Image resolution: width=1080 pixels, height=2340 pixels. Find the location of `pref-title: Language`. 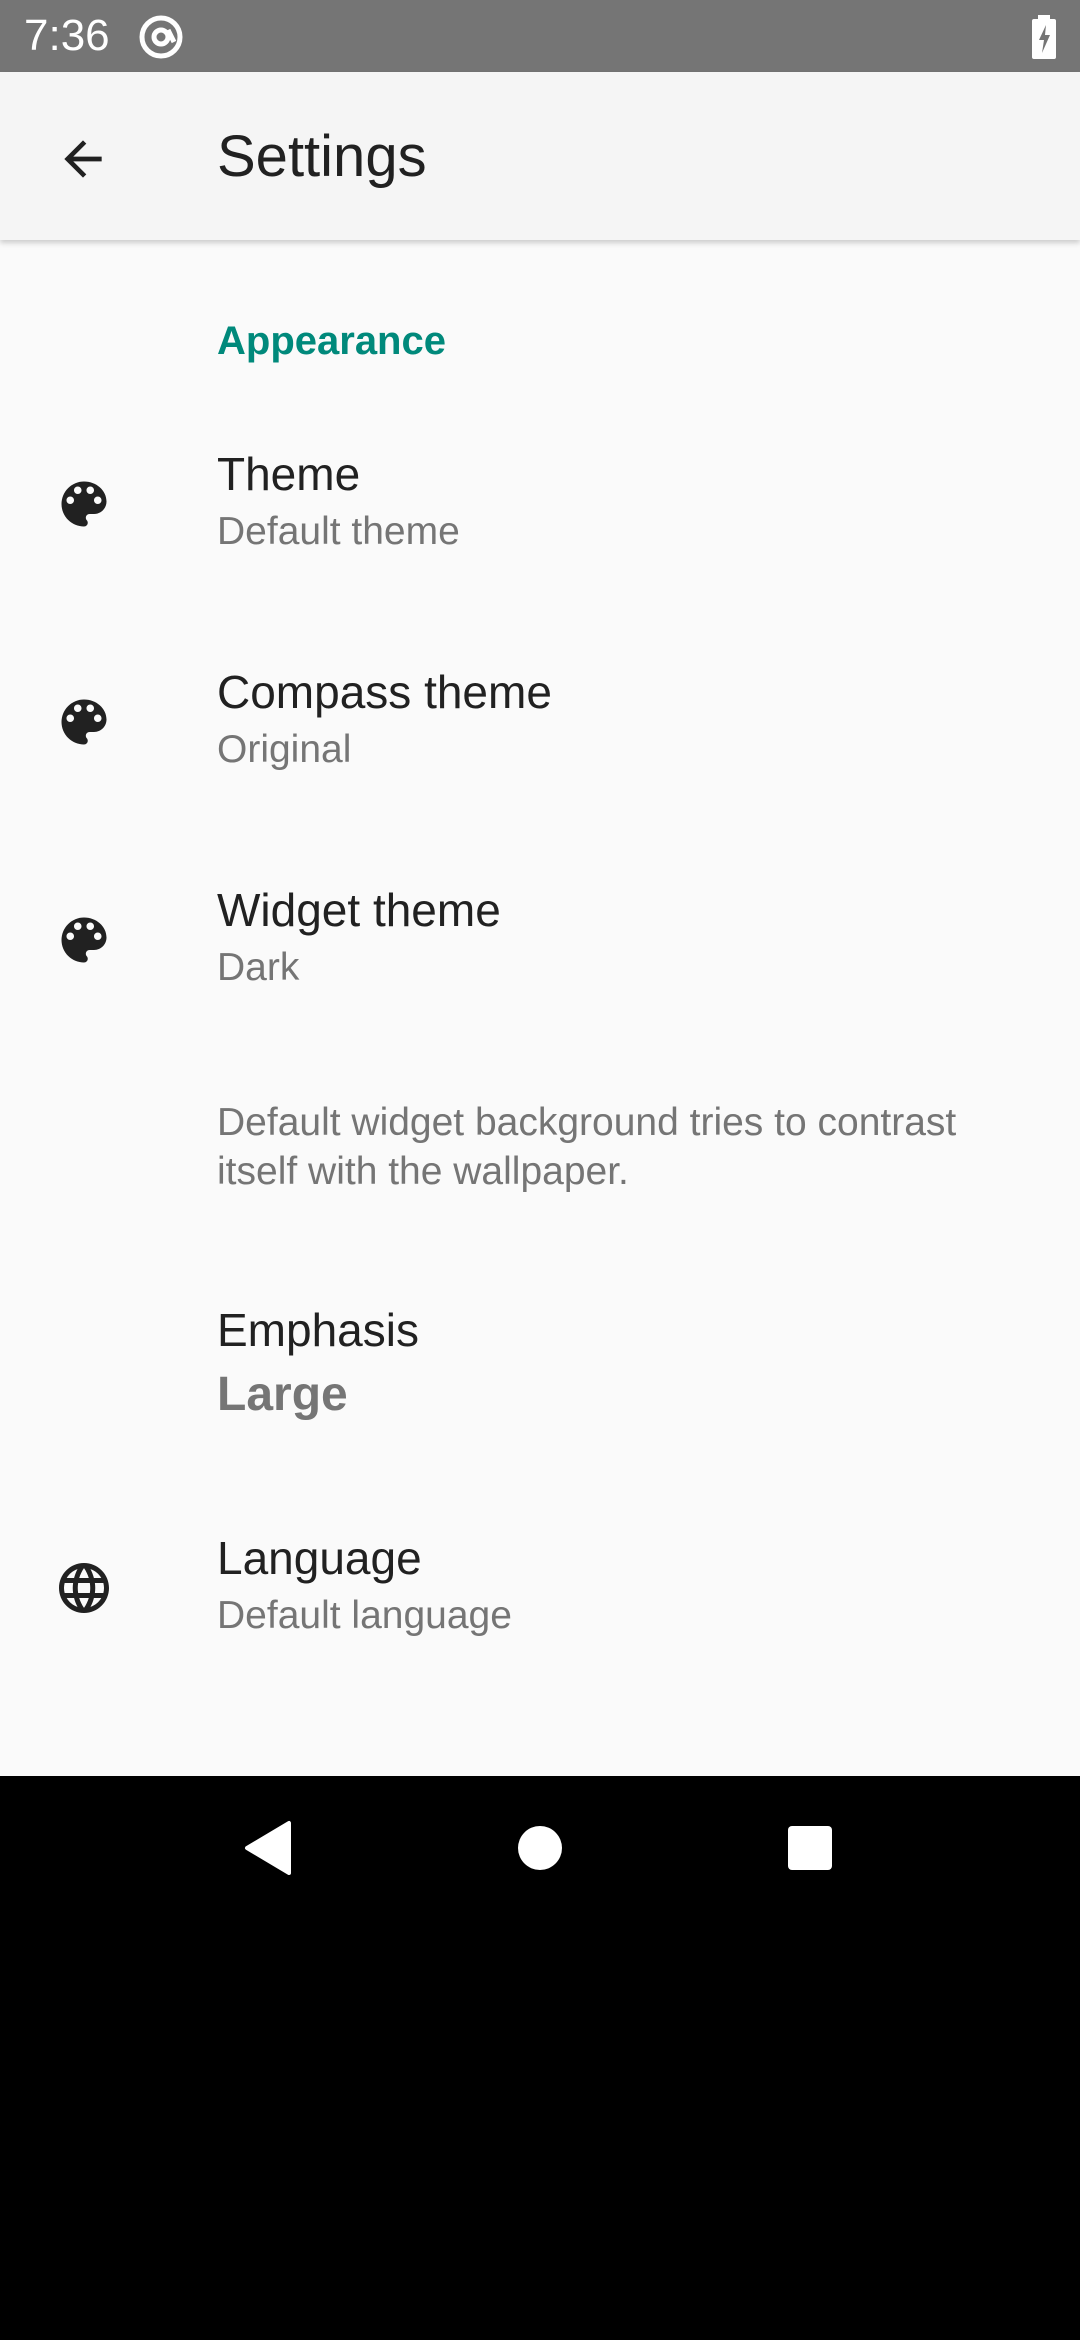

pref-title: Language is located at coordinates (319, 1558).